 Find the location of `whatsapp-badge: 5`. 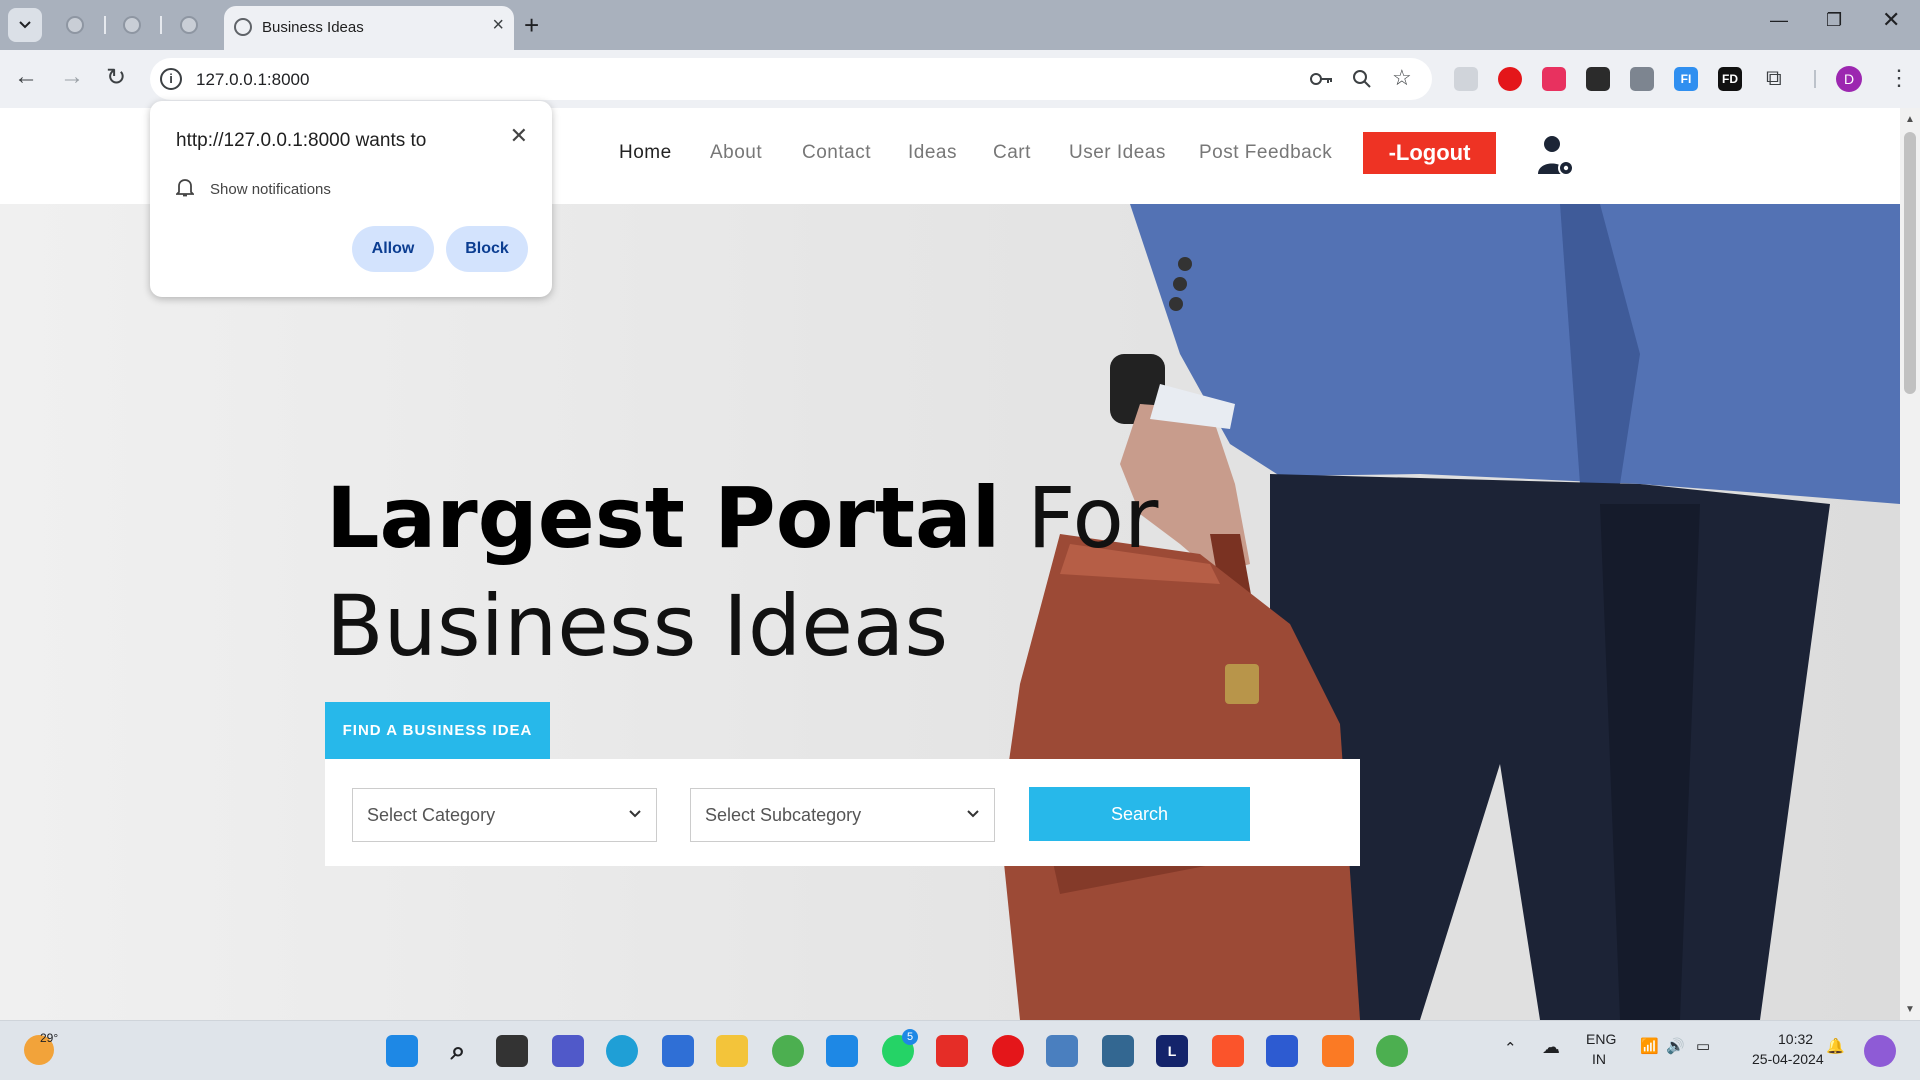

whatsapp-badge: 5 is located at coordinates (910, 1037).